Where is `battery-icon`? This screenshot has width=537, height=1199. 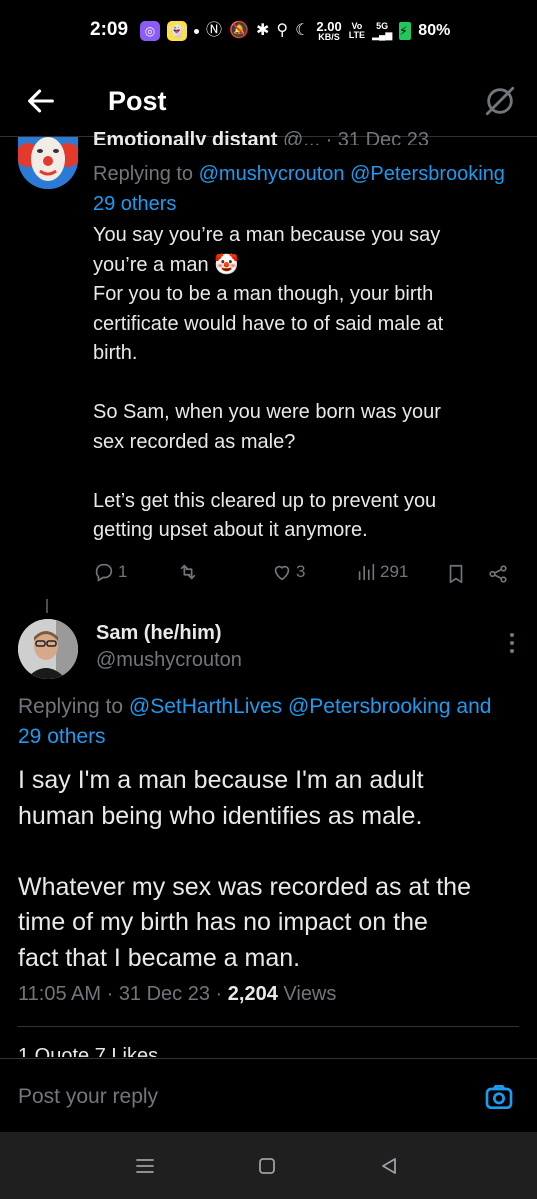 battery-icon is located at coordinates (405, 31).